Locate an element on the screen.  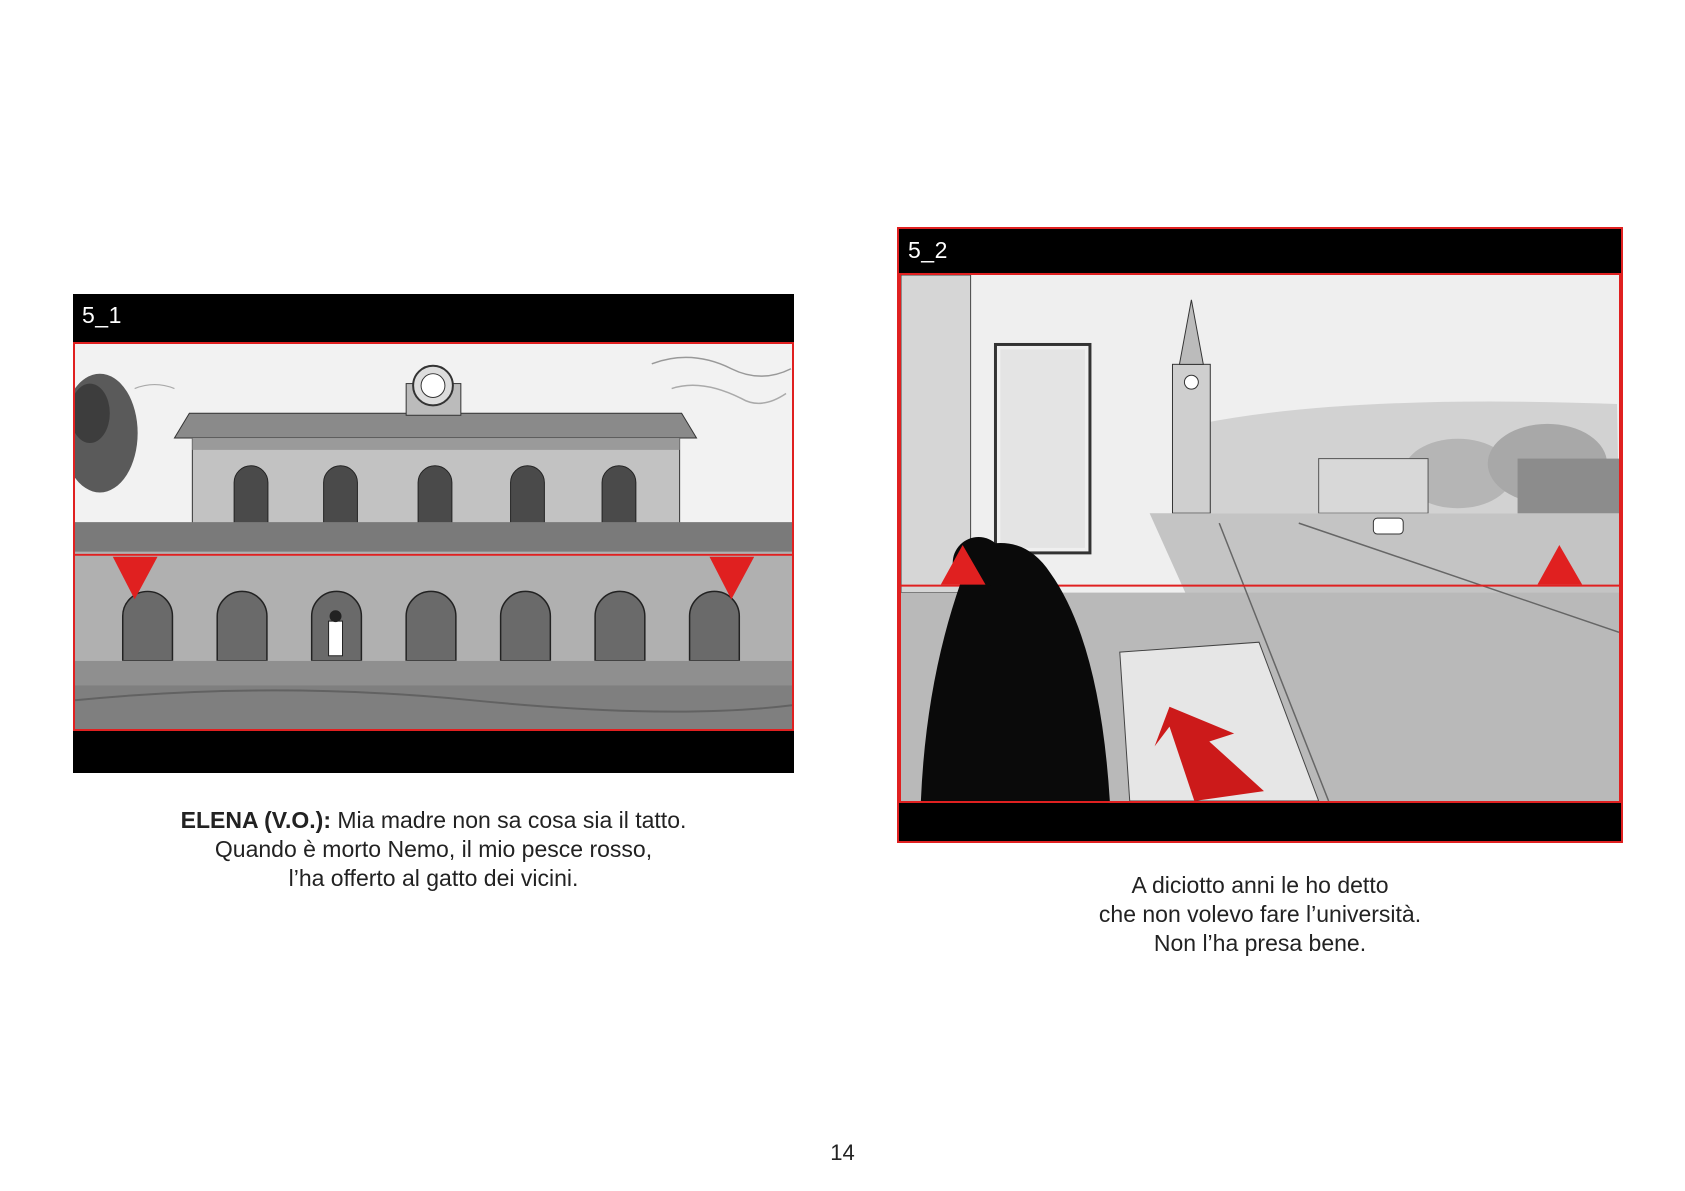
panel-label: 5_2 is located at coordinates (928, 250).